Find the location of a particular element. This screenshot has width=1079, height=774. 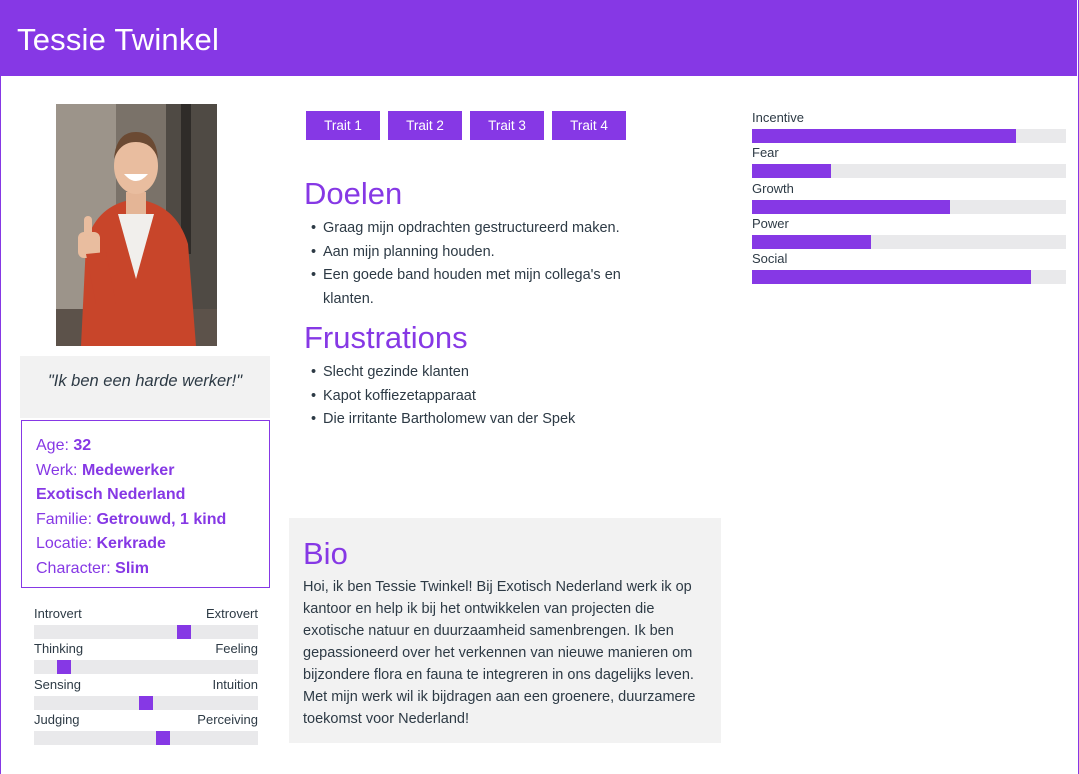

trait-badge-2: Trait 2 is located at coordinates (425, 125).